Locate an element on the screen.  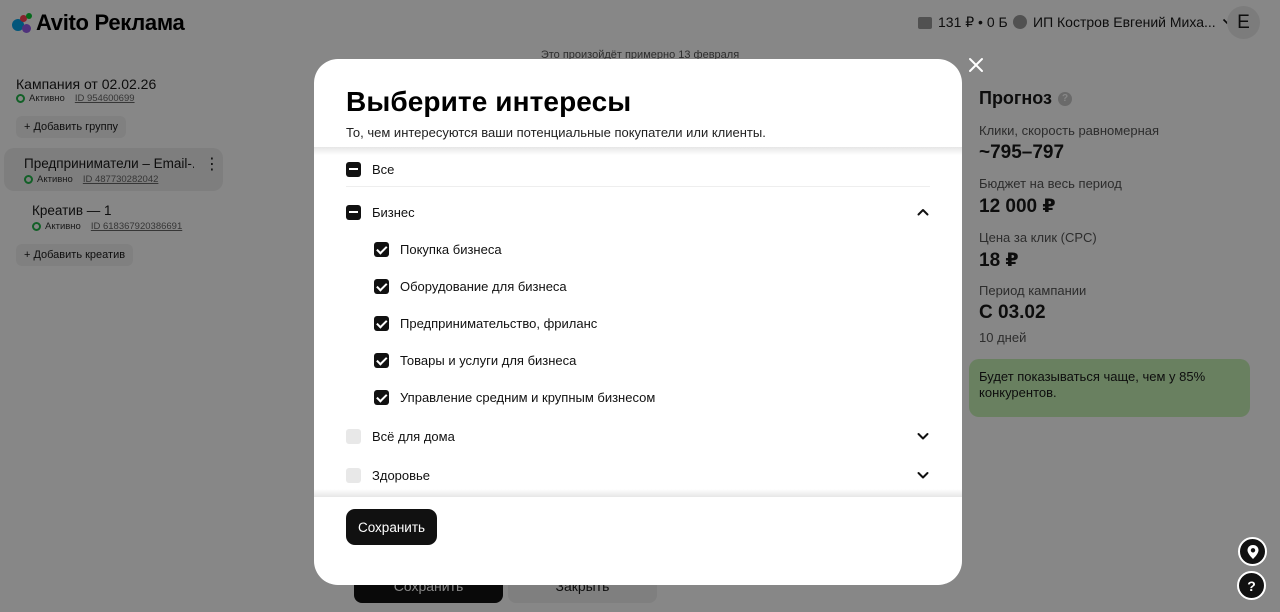
scroll-shadow-top is located at coordinates (638, 151).